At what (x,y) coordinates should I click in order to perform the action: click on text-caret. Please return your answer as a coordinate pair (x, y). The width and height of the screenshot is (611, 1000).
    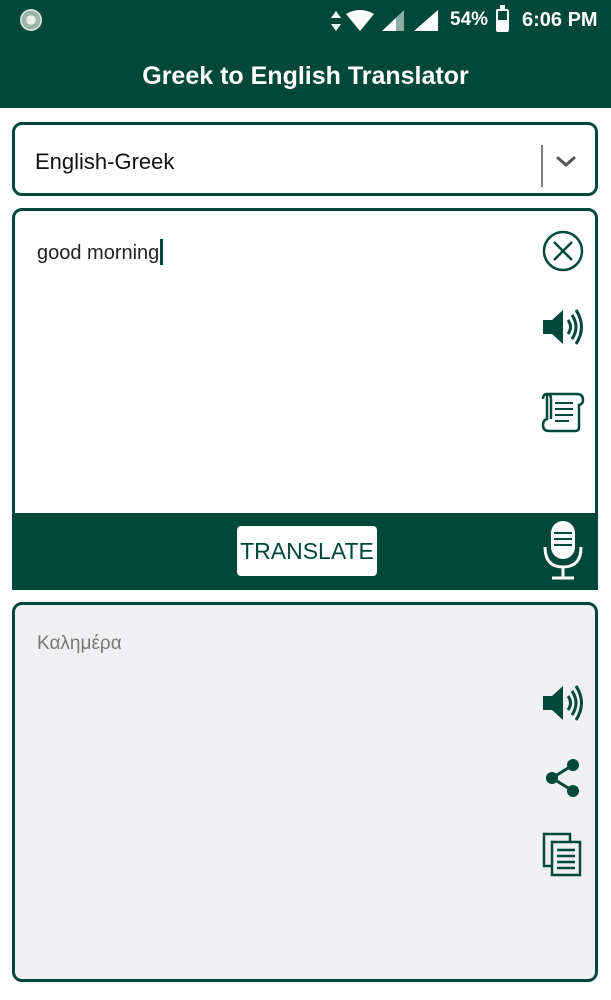
    Looking at the image, I should click on (162, 252).